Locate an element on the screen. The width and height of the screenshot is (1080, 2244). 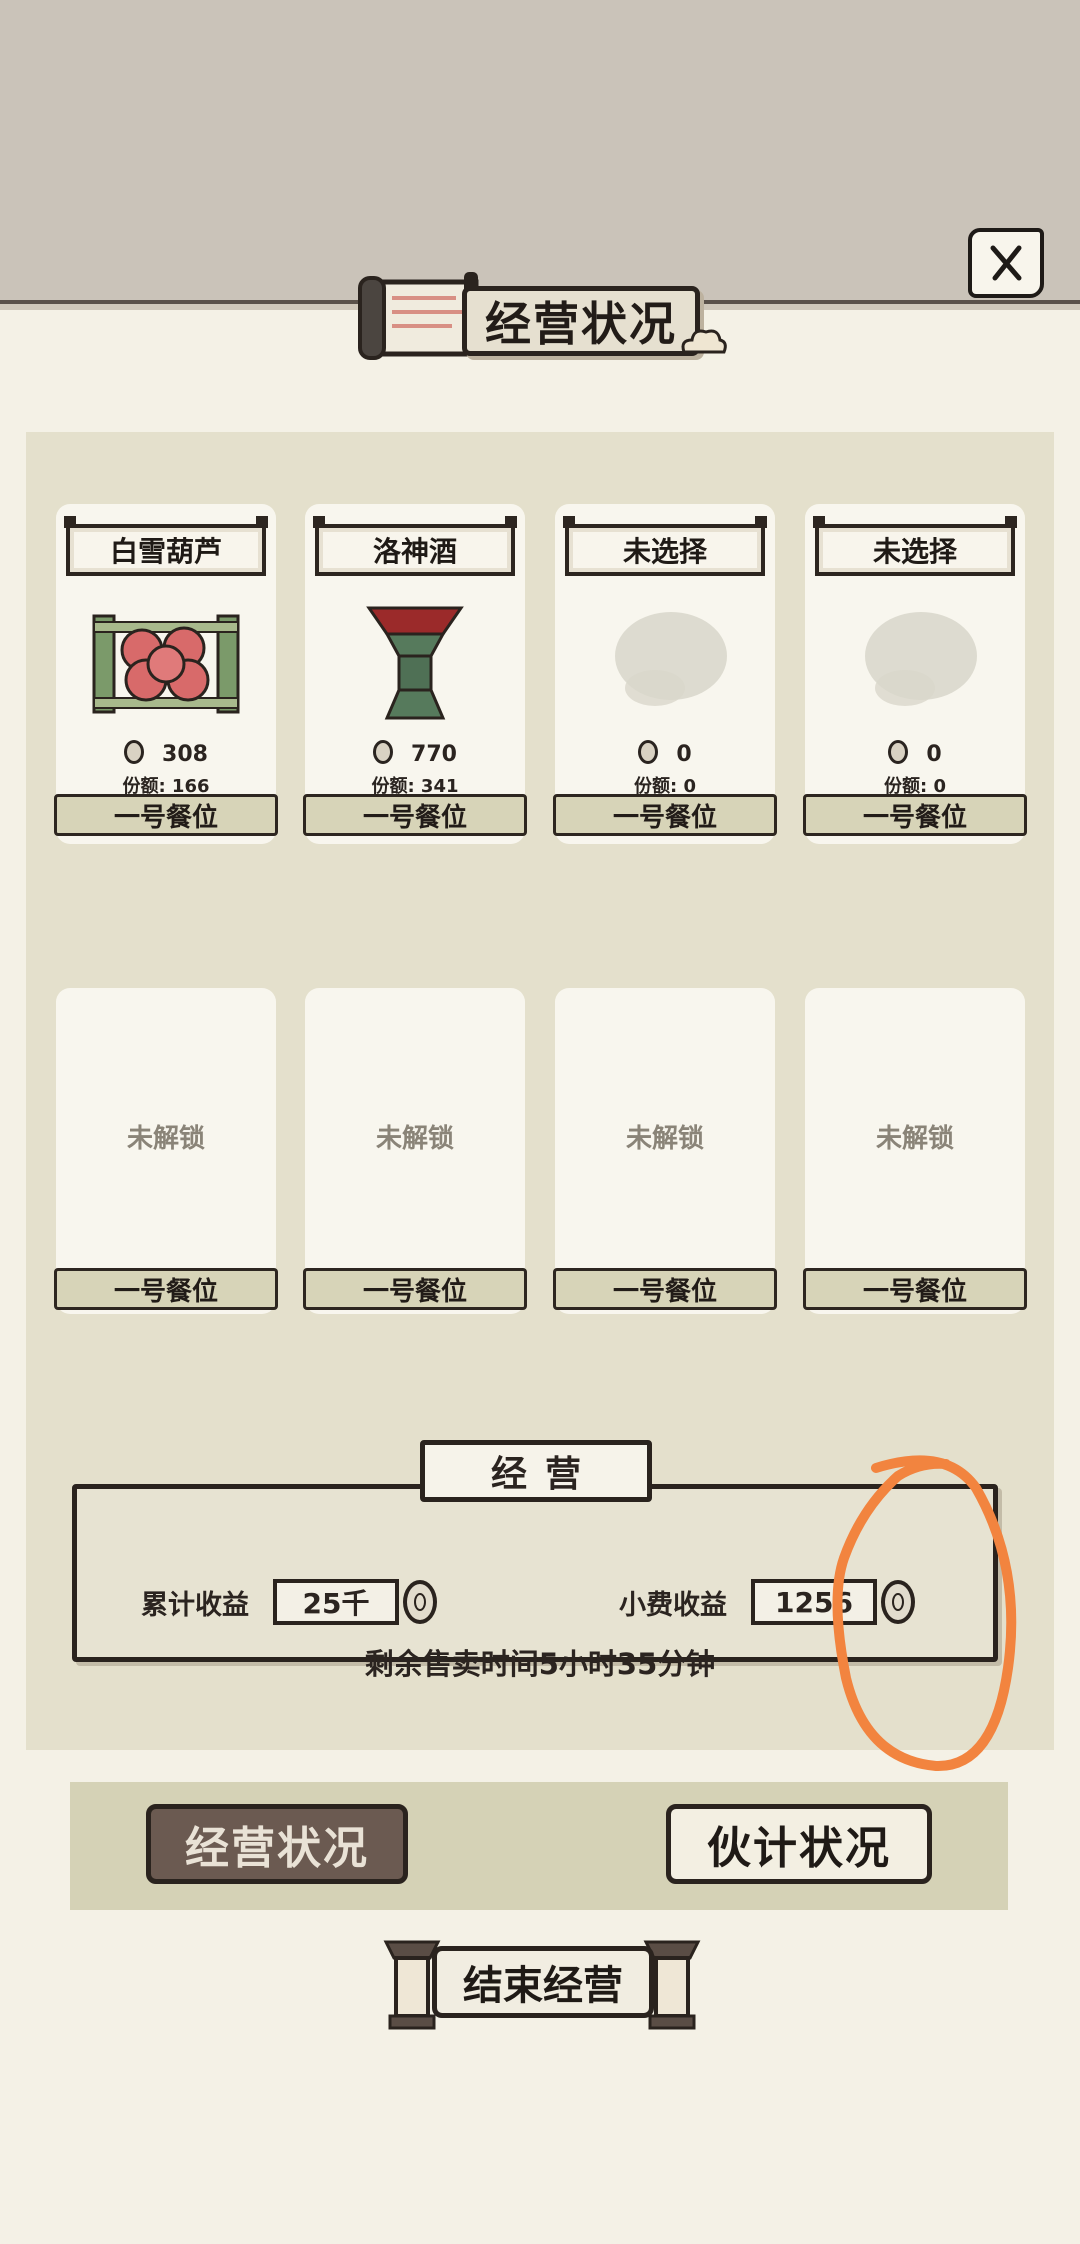
total-income-label: 累计收益 is located at coordinates (195, 1605).